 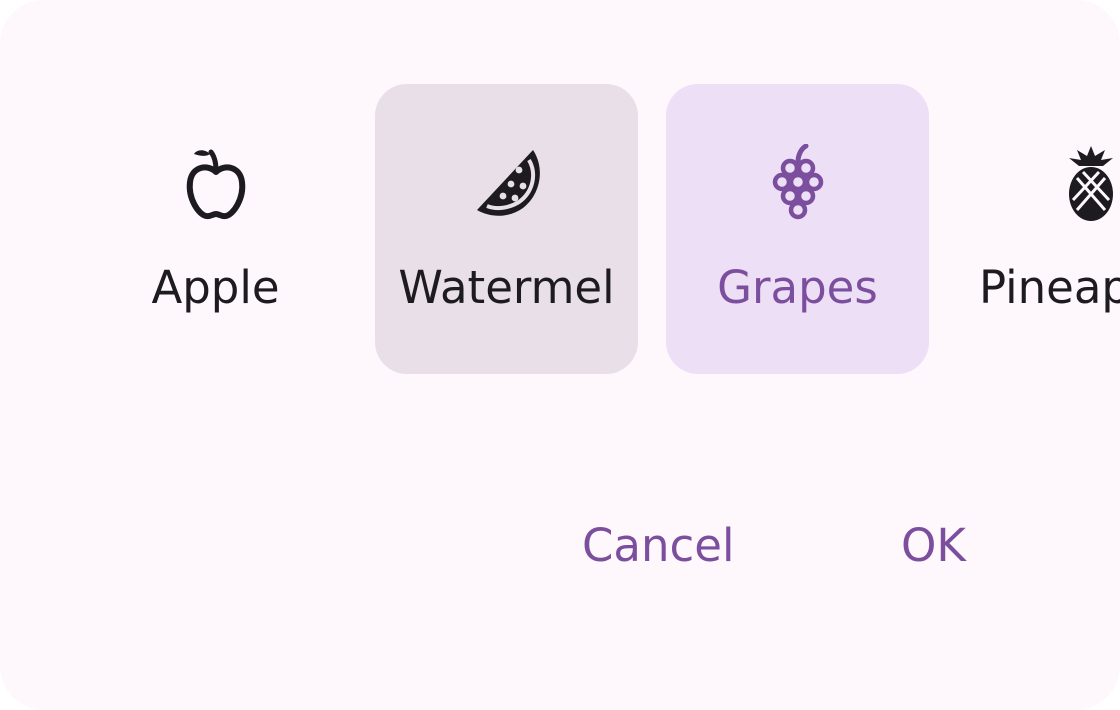 What do you see at coordinates (215, 287) in the screenshot?
I see `option-label: Apple` at bounding box center [215, 287].